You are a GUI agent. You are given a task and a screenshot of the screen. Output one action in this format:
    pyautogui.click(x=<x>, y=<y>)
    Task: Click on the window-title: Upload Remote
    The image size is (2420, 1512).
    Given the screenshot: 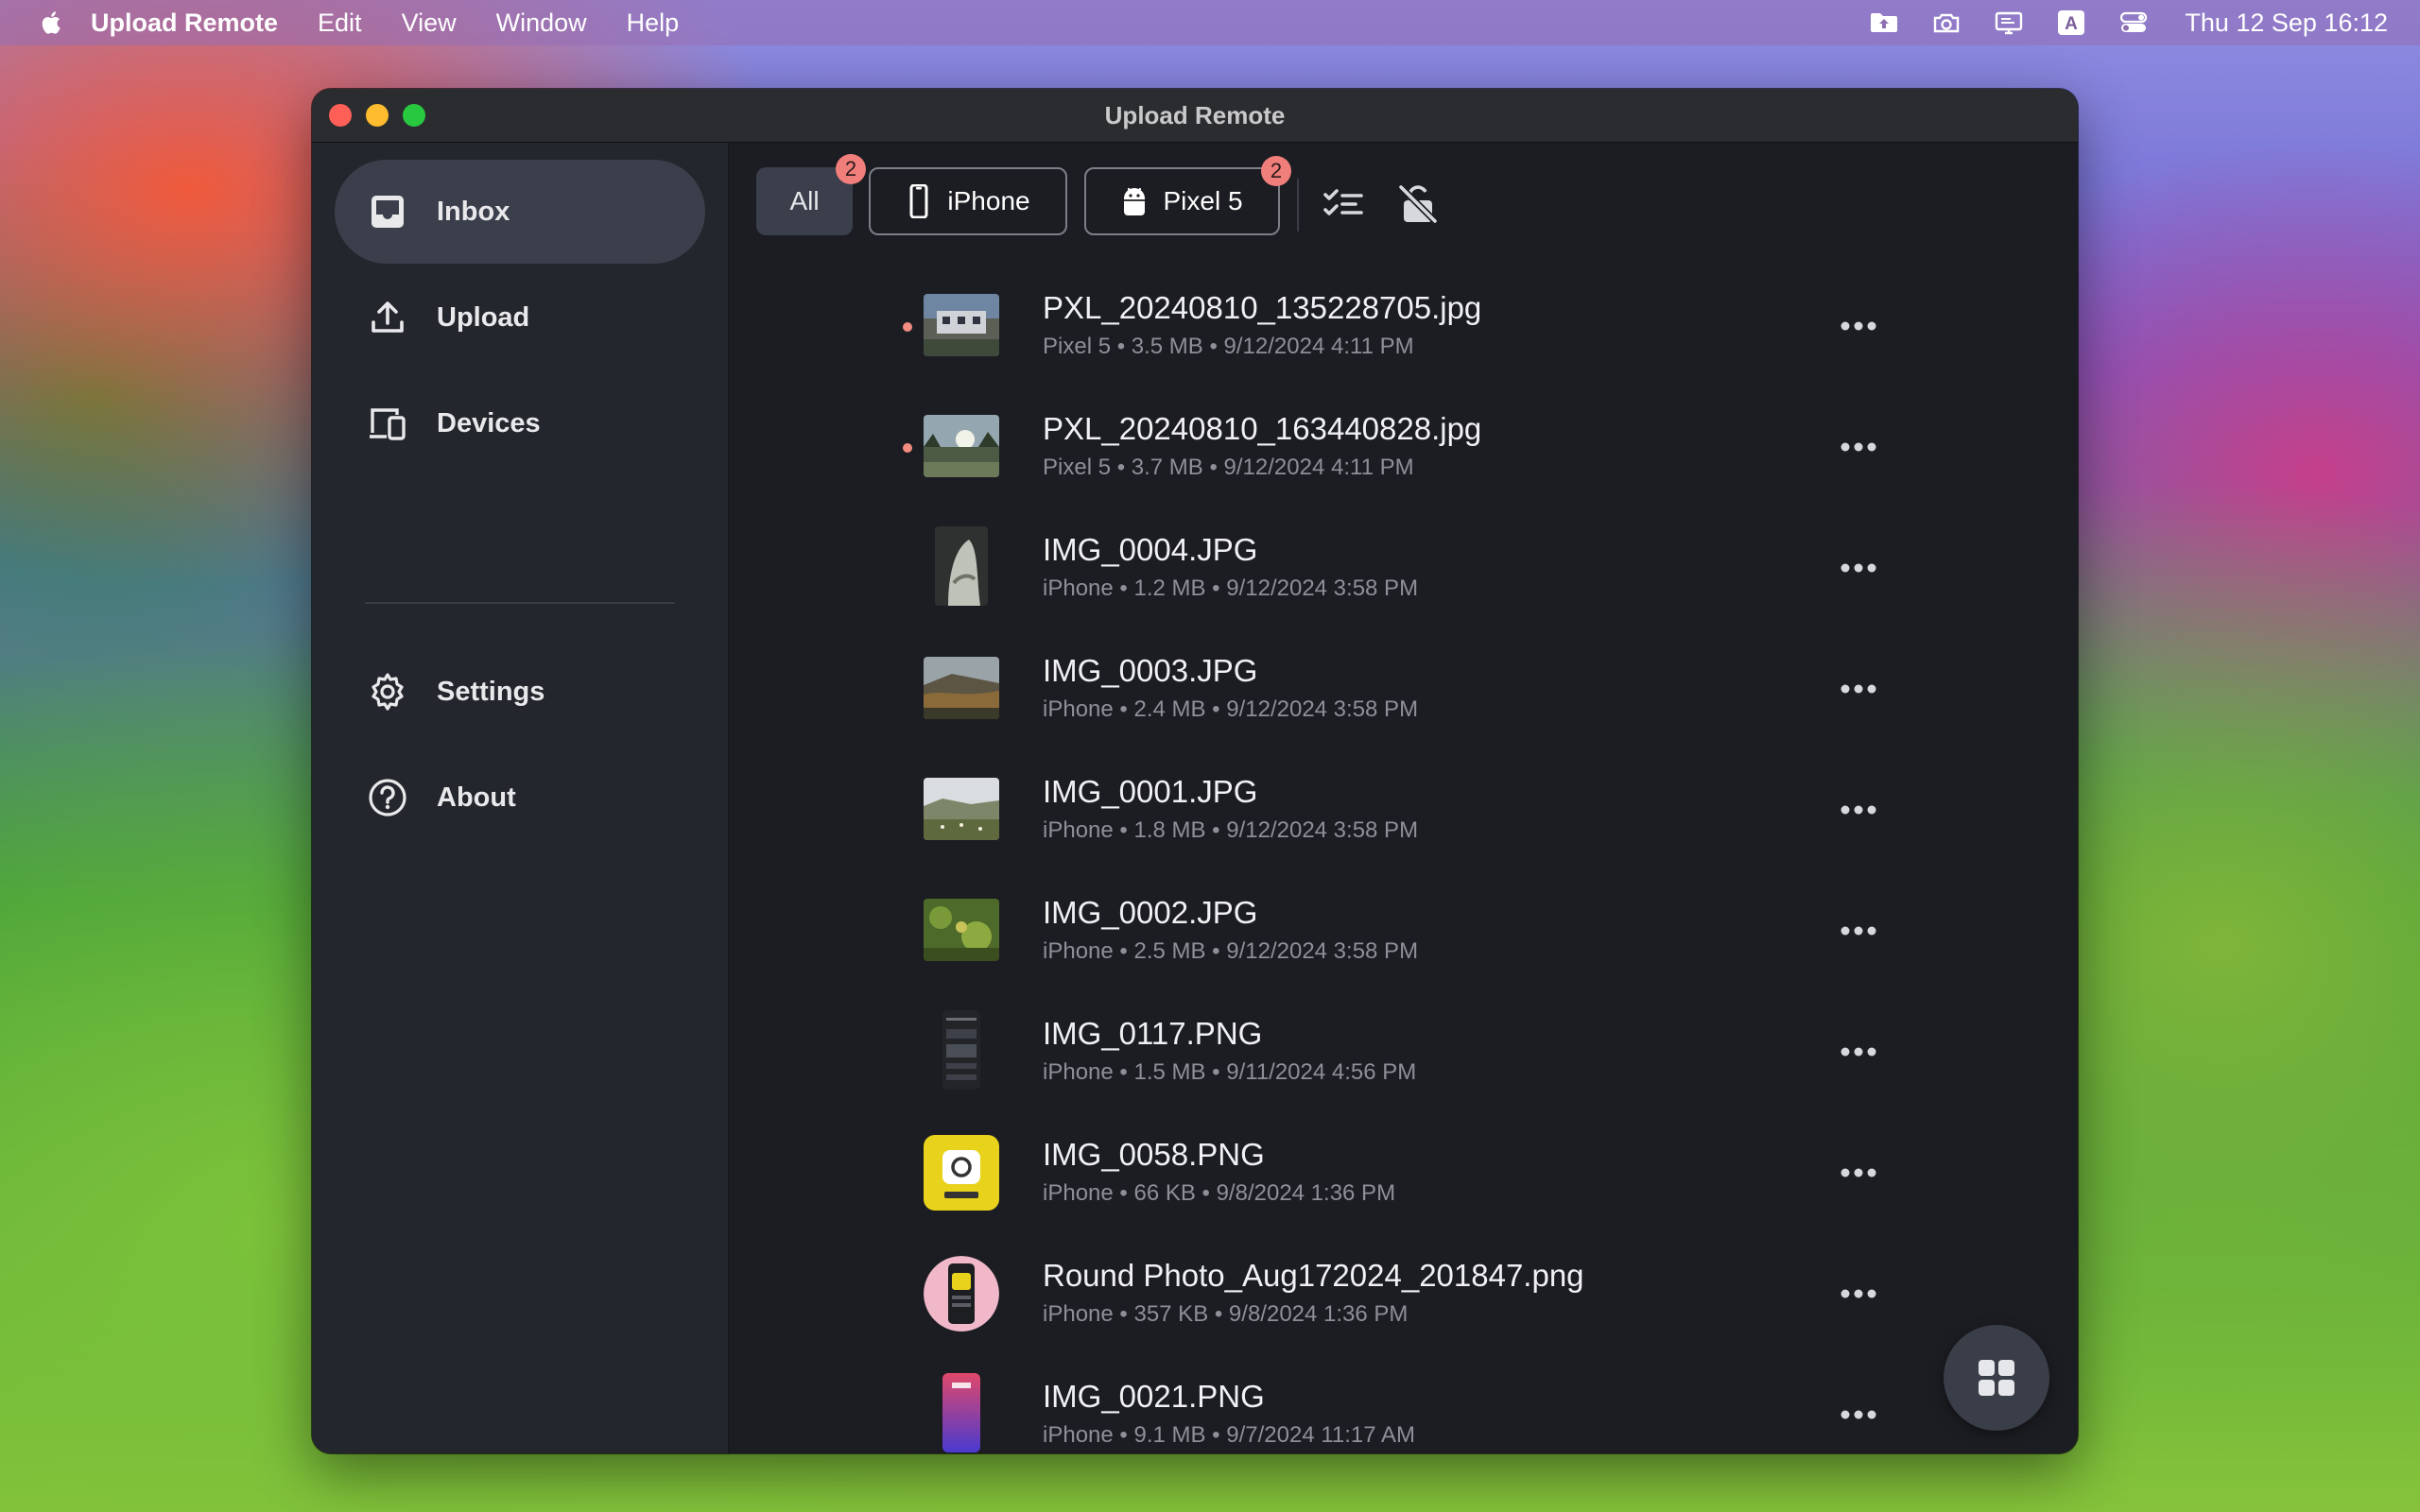 What is the action you would take?
    pyautogui.click(x=1195, y=114)
    